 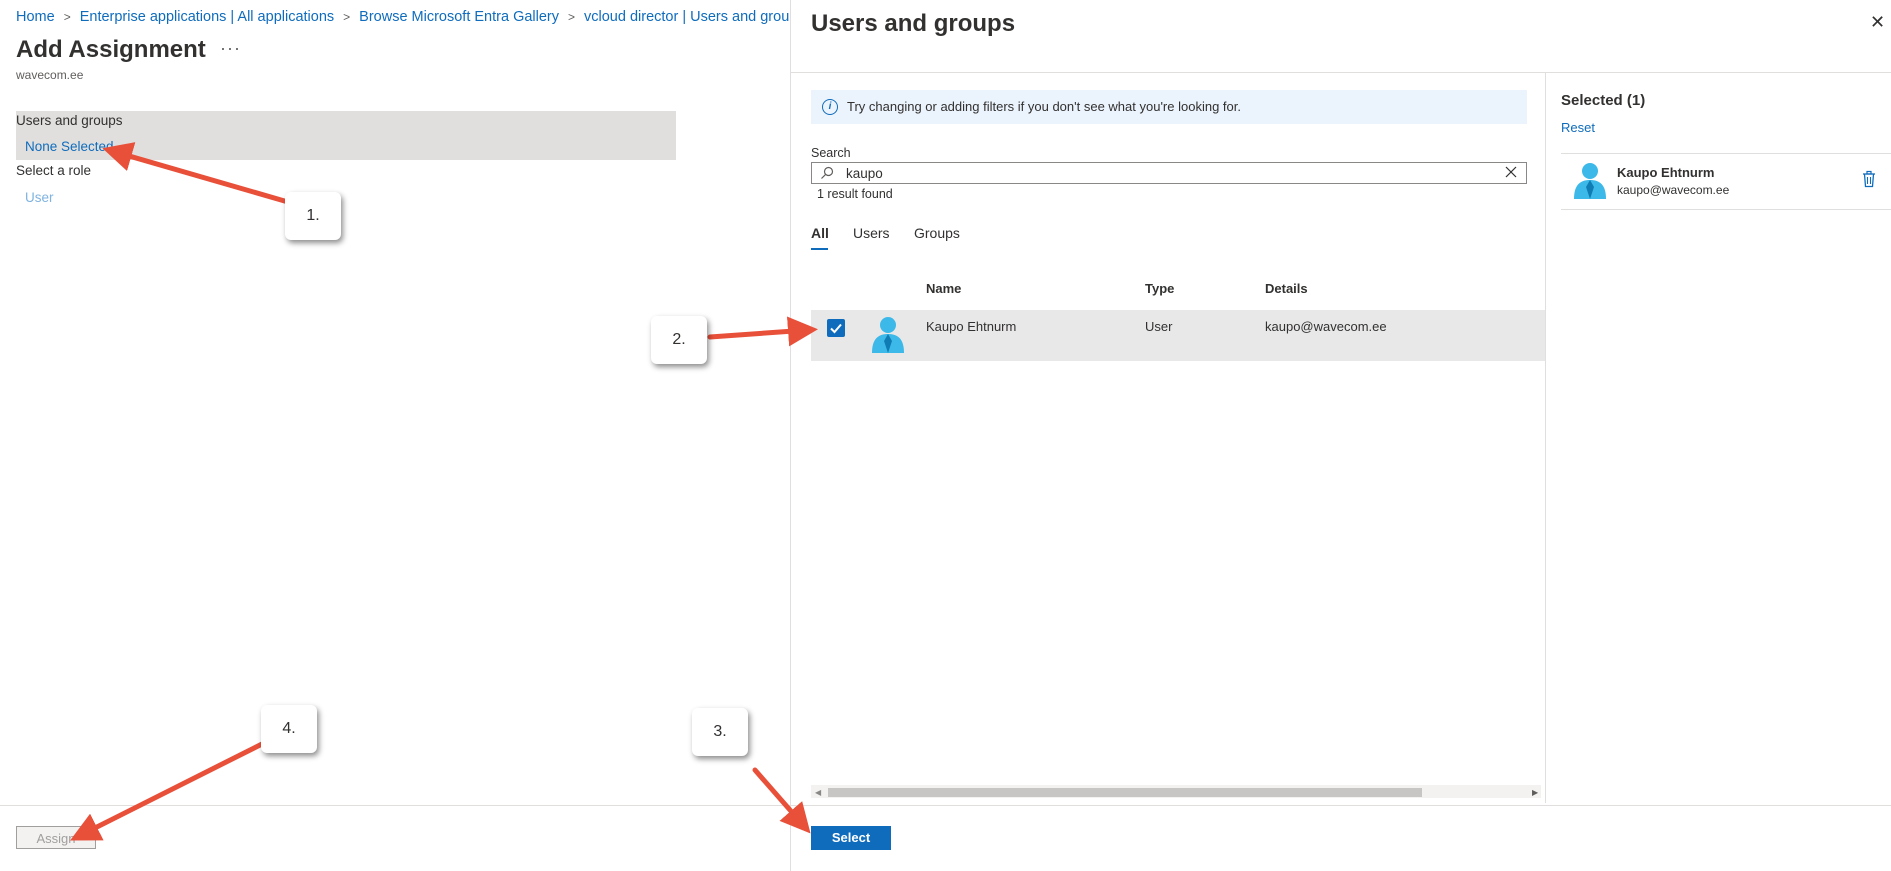 I want to click on scroll-right-icon: ▶, so click(x=1535, y=792).